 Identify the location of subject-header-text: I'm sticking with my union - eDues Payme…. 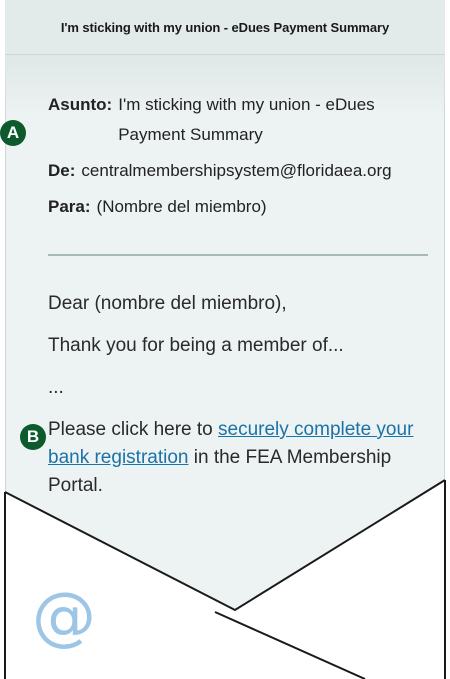
(225, 27).